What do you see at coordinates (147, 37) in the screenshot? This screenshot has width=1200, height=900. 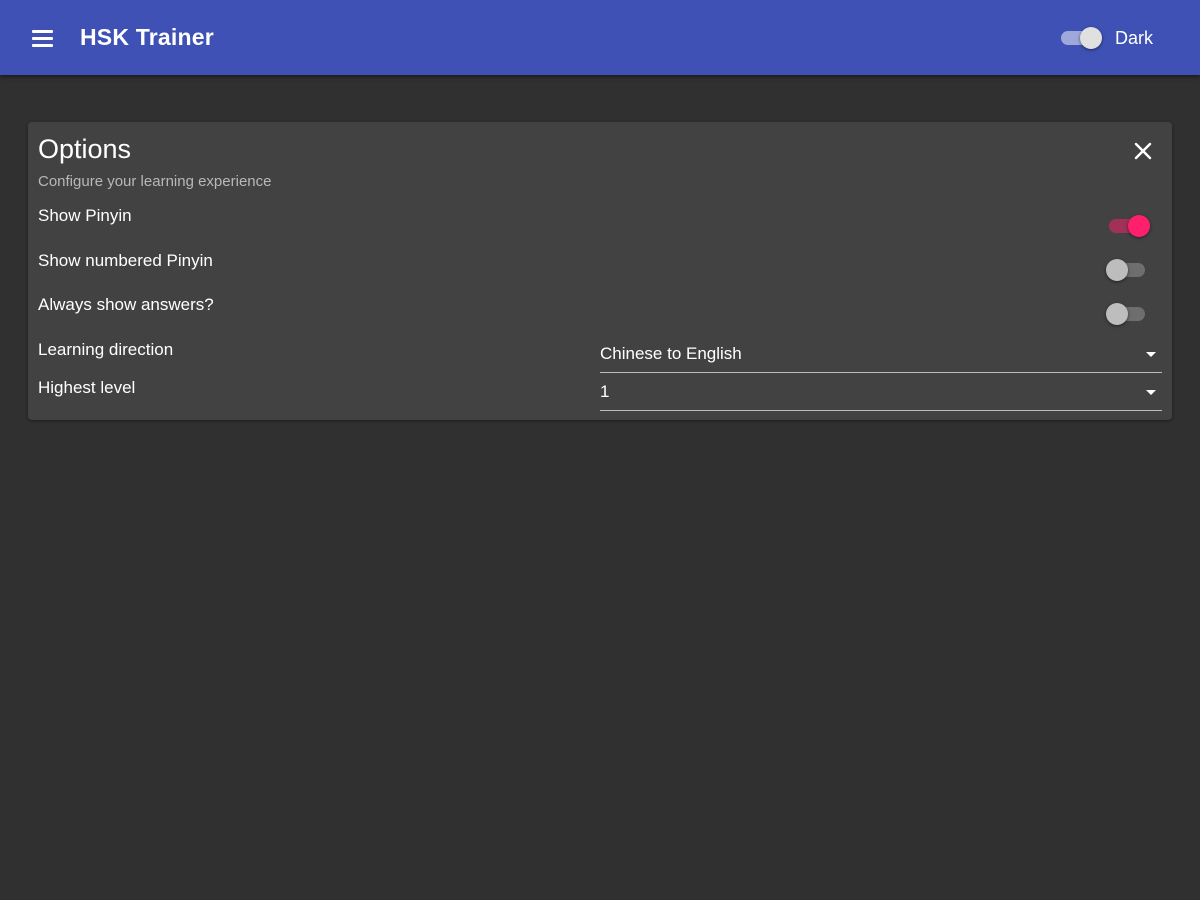 I see `app-title: HSK Trainer` at bounding box center [147, 37].